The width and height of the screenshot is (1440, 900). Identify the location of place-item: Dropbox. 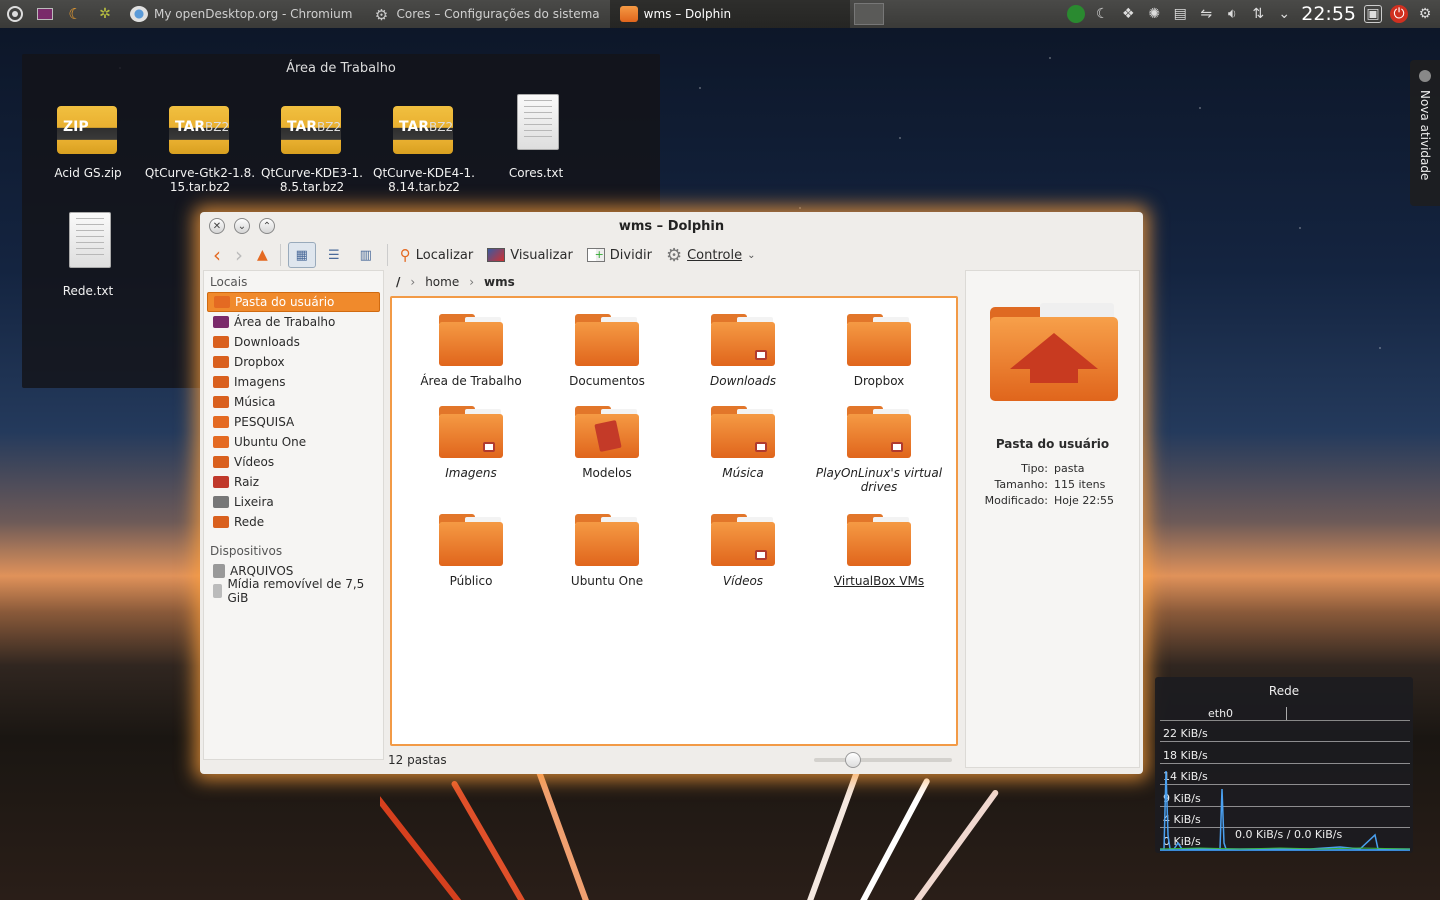
(293, 362).